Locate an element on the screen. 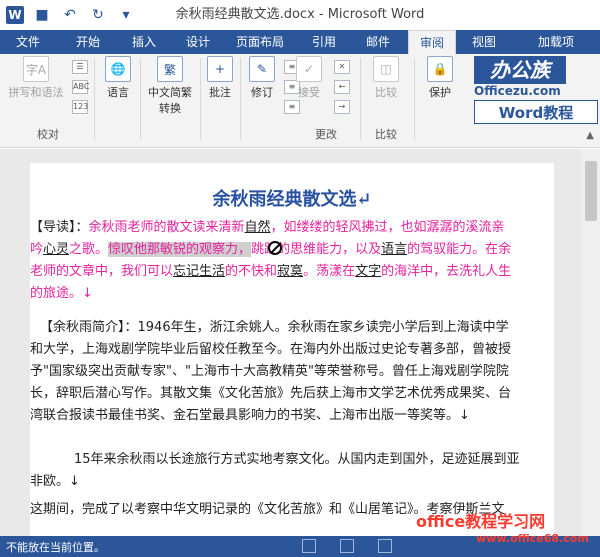 The width and height of the screenshot is (600, 557). group-proofing-label: 校对 is located at coordinates (48, 134).